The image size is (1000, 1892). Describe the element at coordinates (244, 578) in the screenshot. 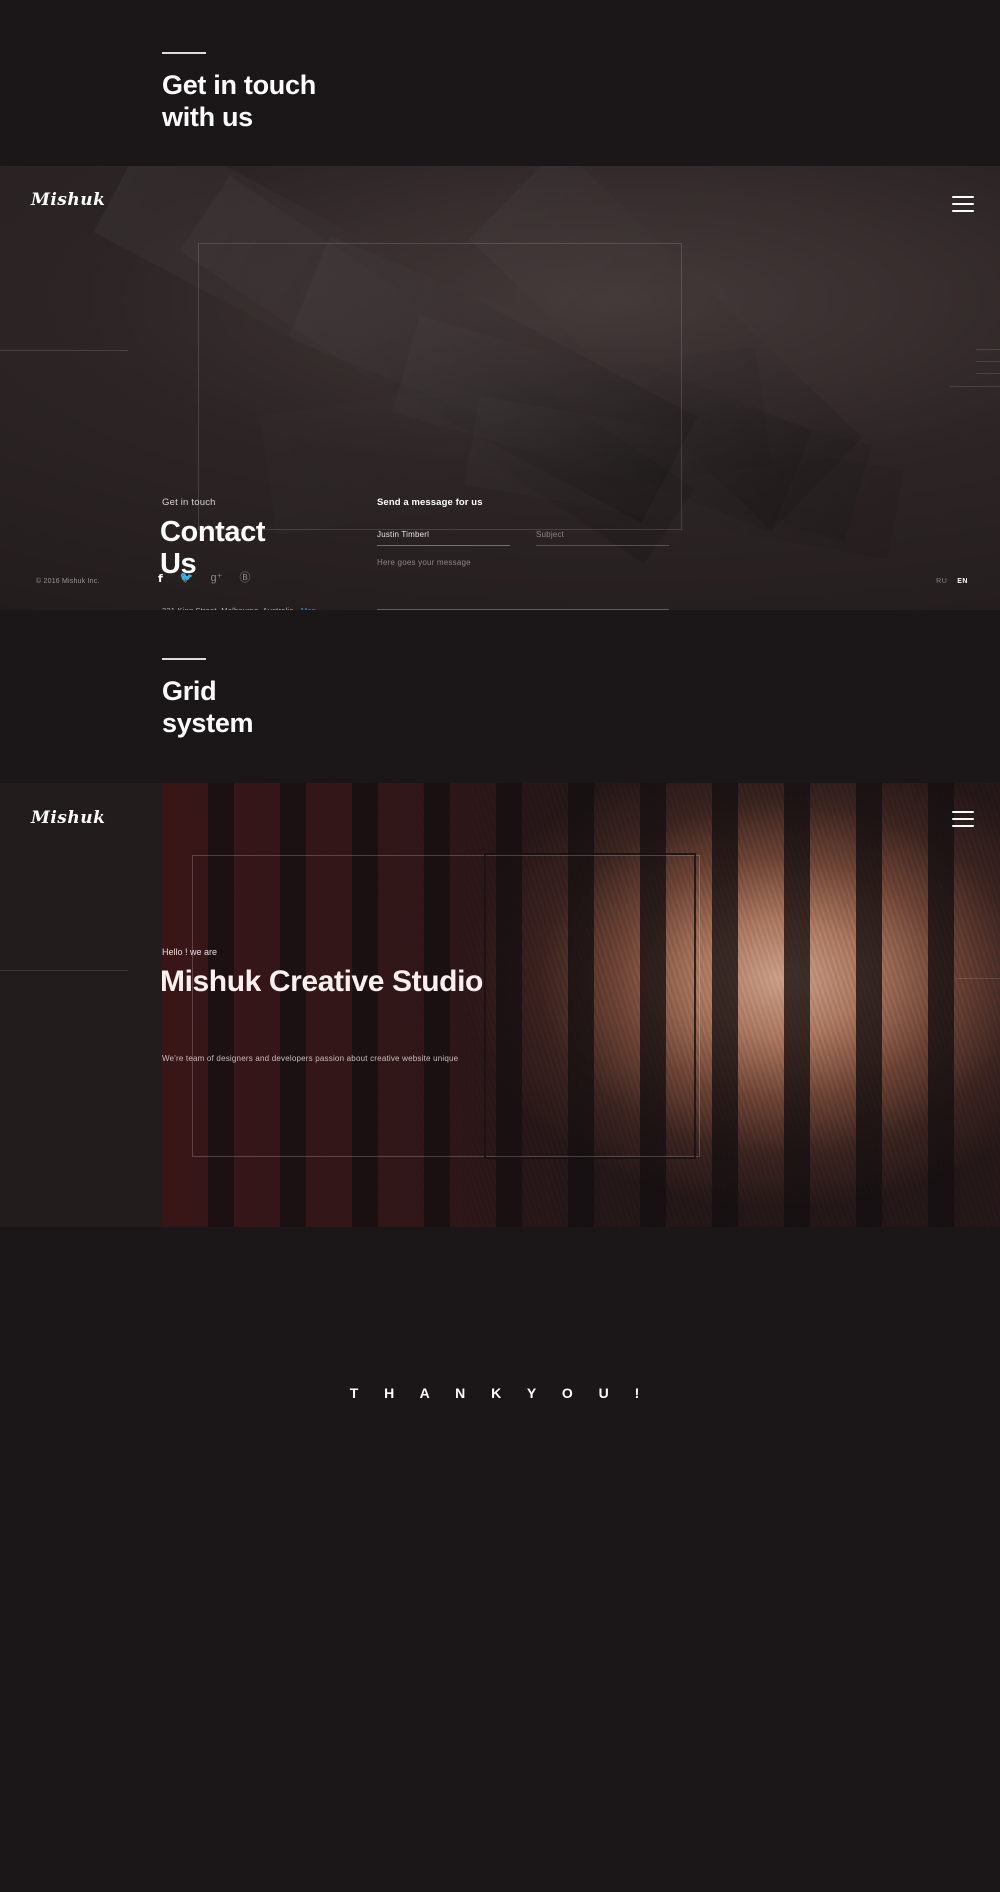

I see `dribbble-icon: Ⓑ` at that location.